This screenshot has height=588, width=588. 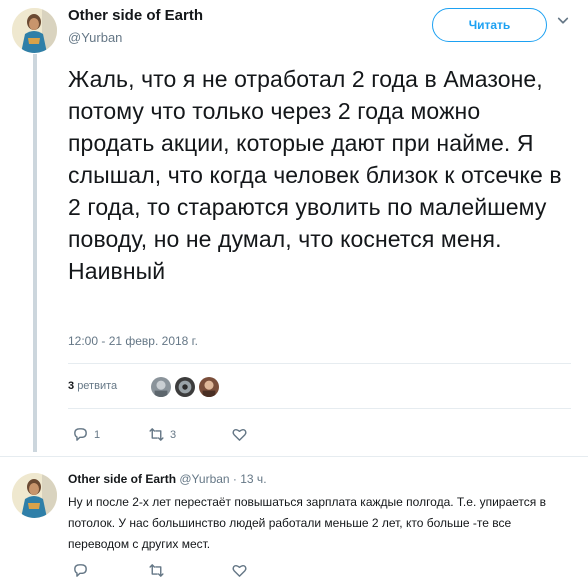 I want to click on retweeter-faces, so click(x=186, y=387).